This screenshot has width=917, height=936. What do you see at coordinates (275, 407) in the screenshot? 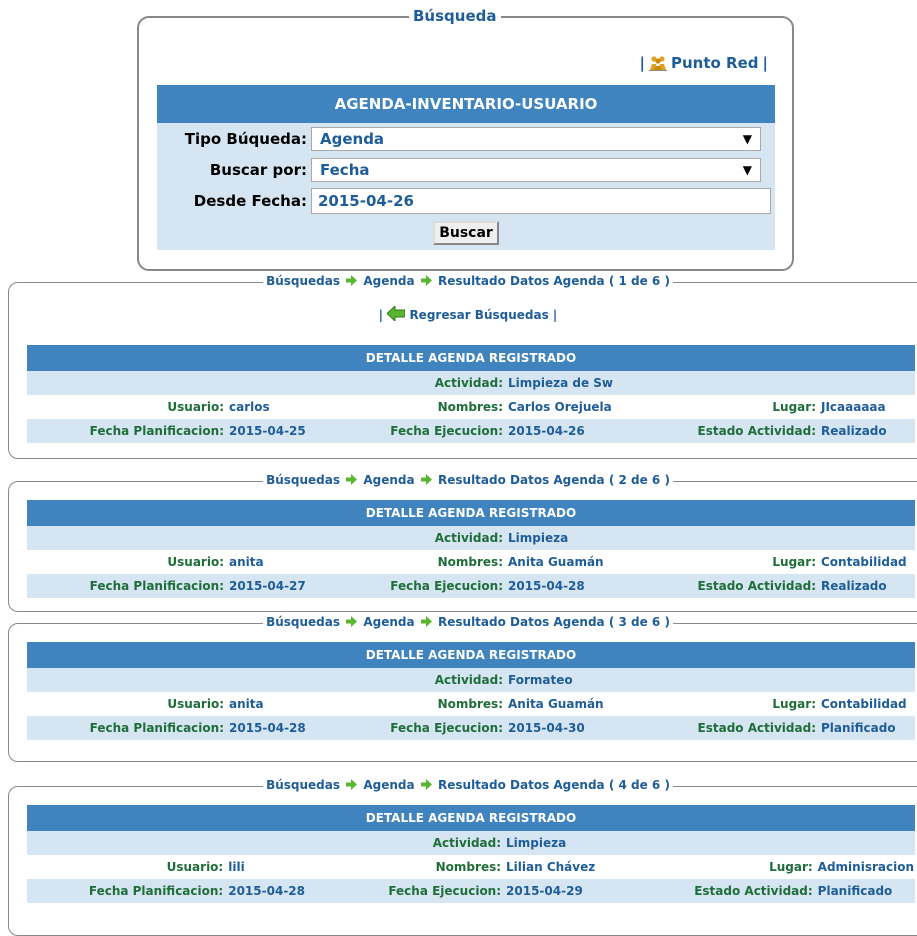
I see `usuario-value: carlos` at bounding box center [275, 407].